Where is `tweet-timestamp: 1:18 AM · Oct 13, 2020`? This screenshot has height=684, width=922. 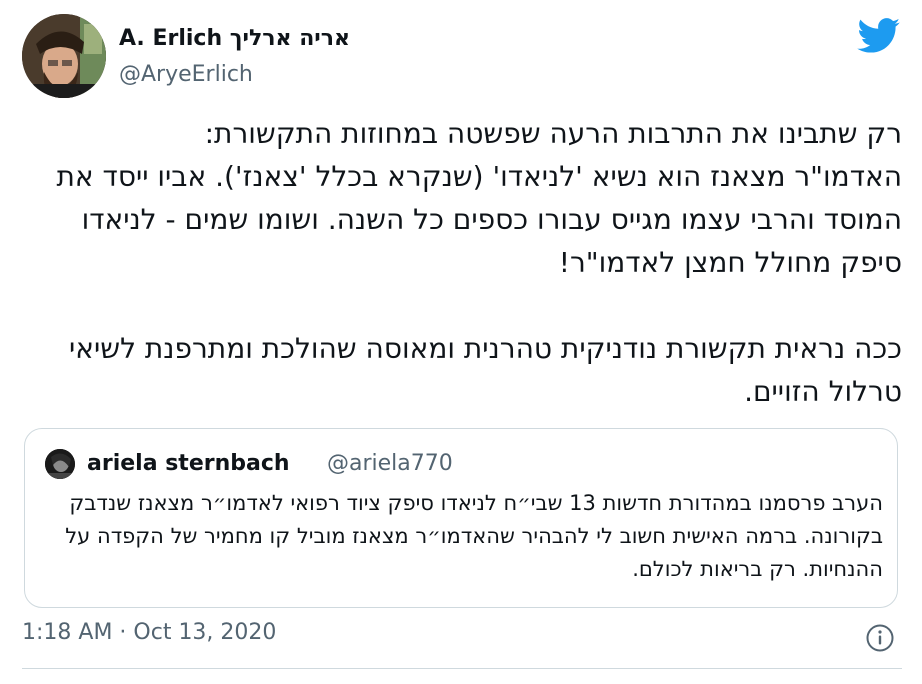
tweet-timestamp: 1:18 AM · Oct 13, 2020 is located at coordinates (149, 632).